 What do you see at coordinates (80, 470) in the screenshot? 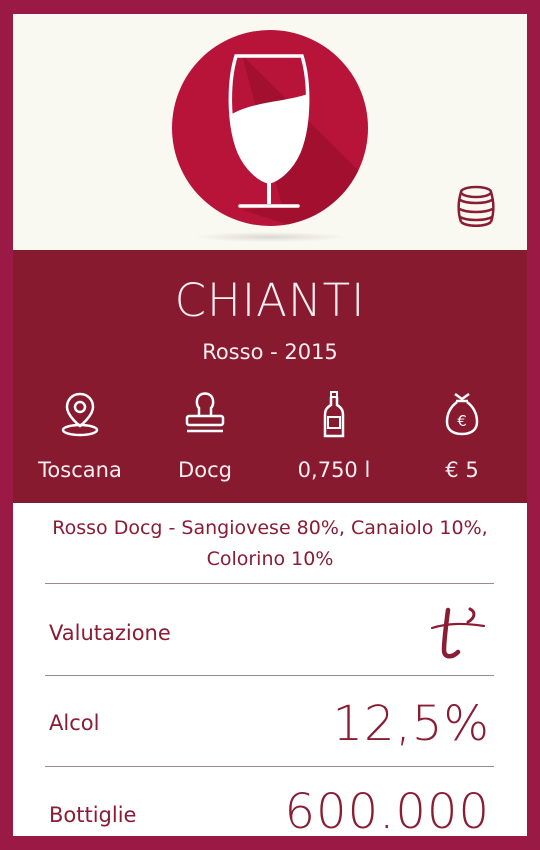
I see `spec-region-value: Toscana` at bounding box center [80, 470].